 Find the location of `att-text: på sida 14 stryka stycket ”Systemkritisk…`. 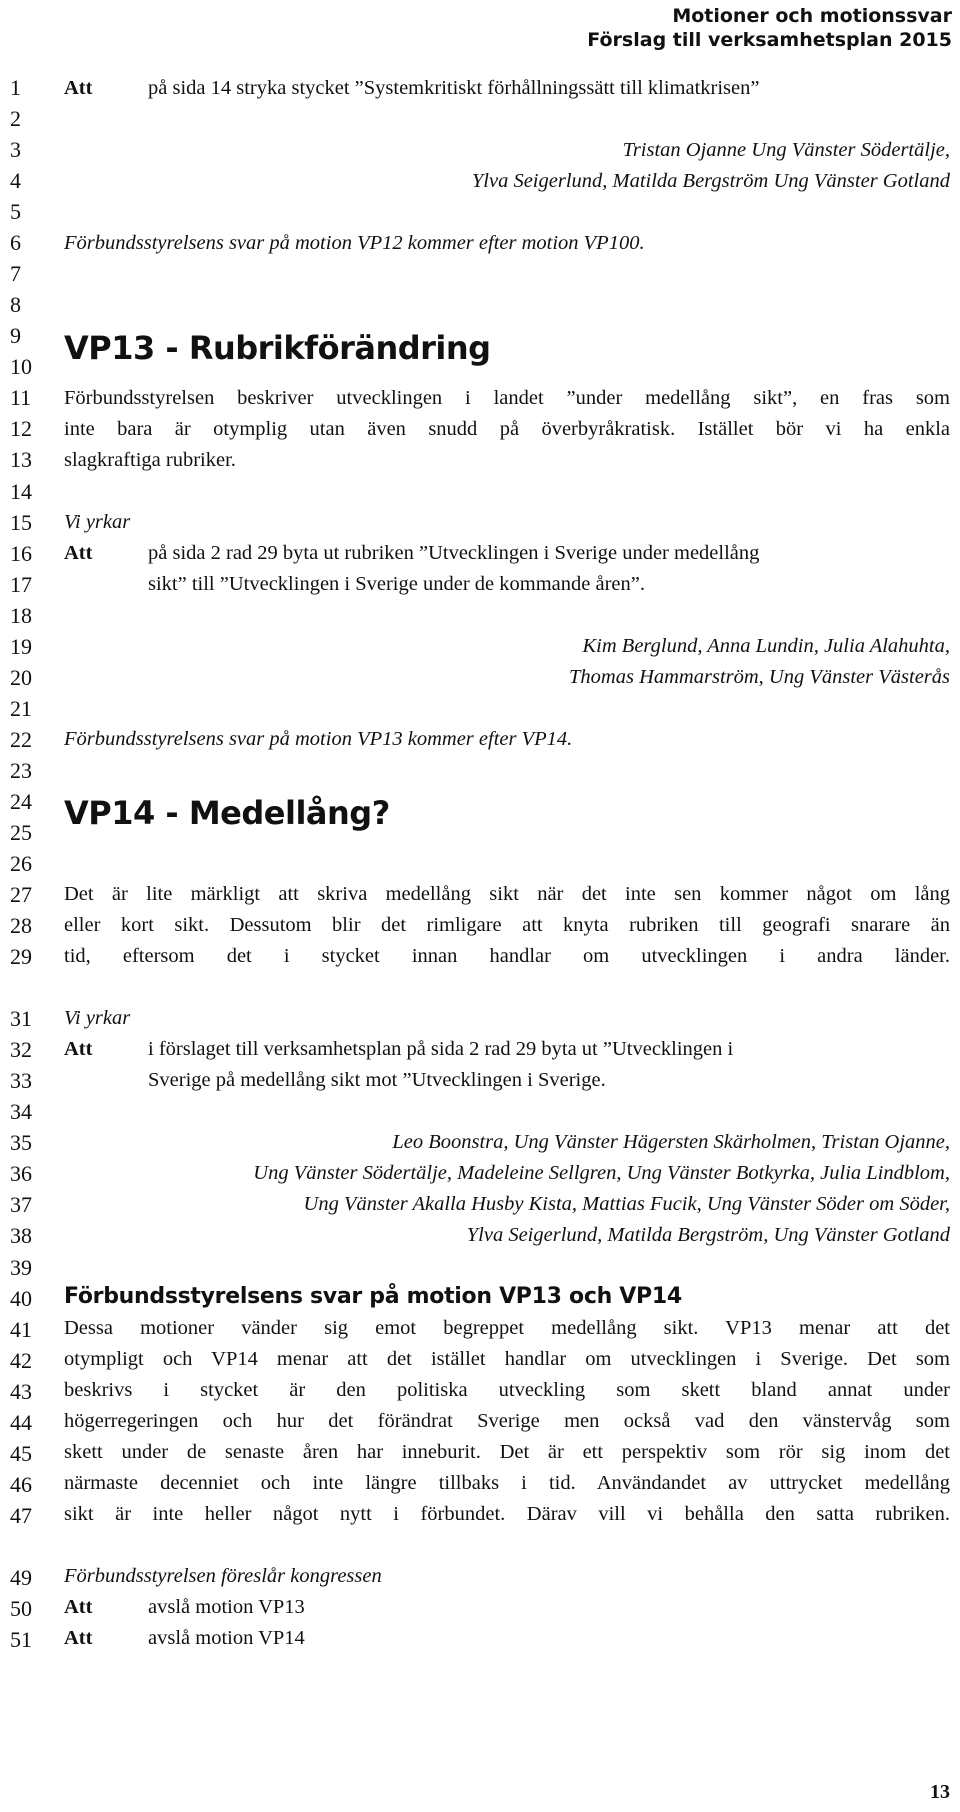

att-text: på sida 14 stryka stycket ”Systemkritisk… is located at coordinates (454, 88).